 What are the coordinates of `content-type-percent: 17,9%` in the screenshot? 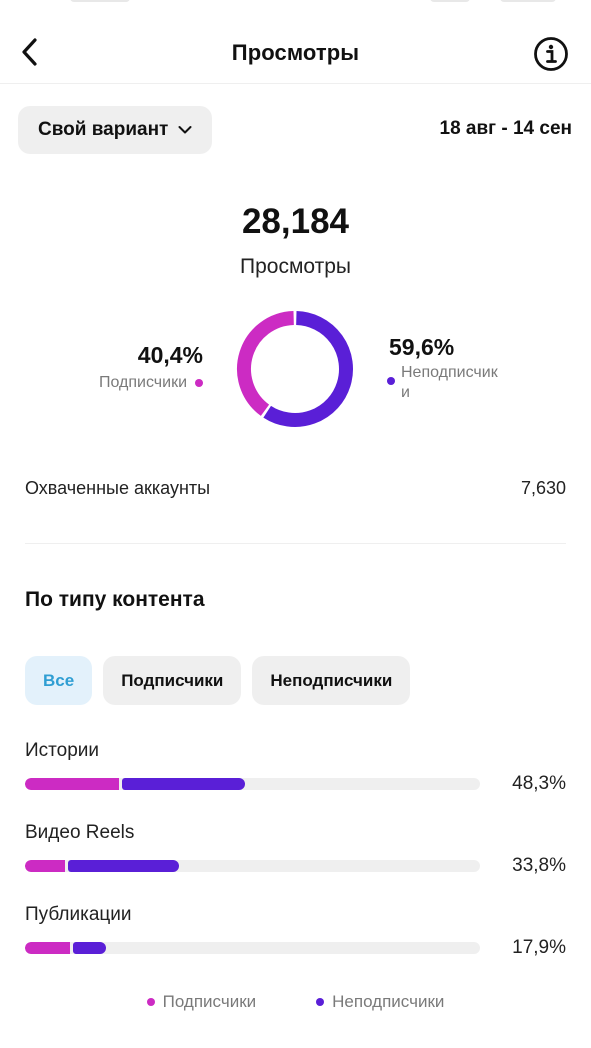 It's located at (539, 947).